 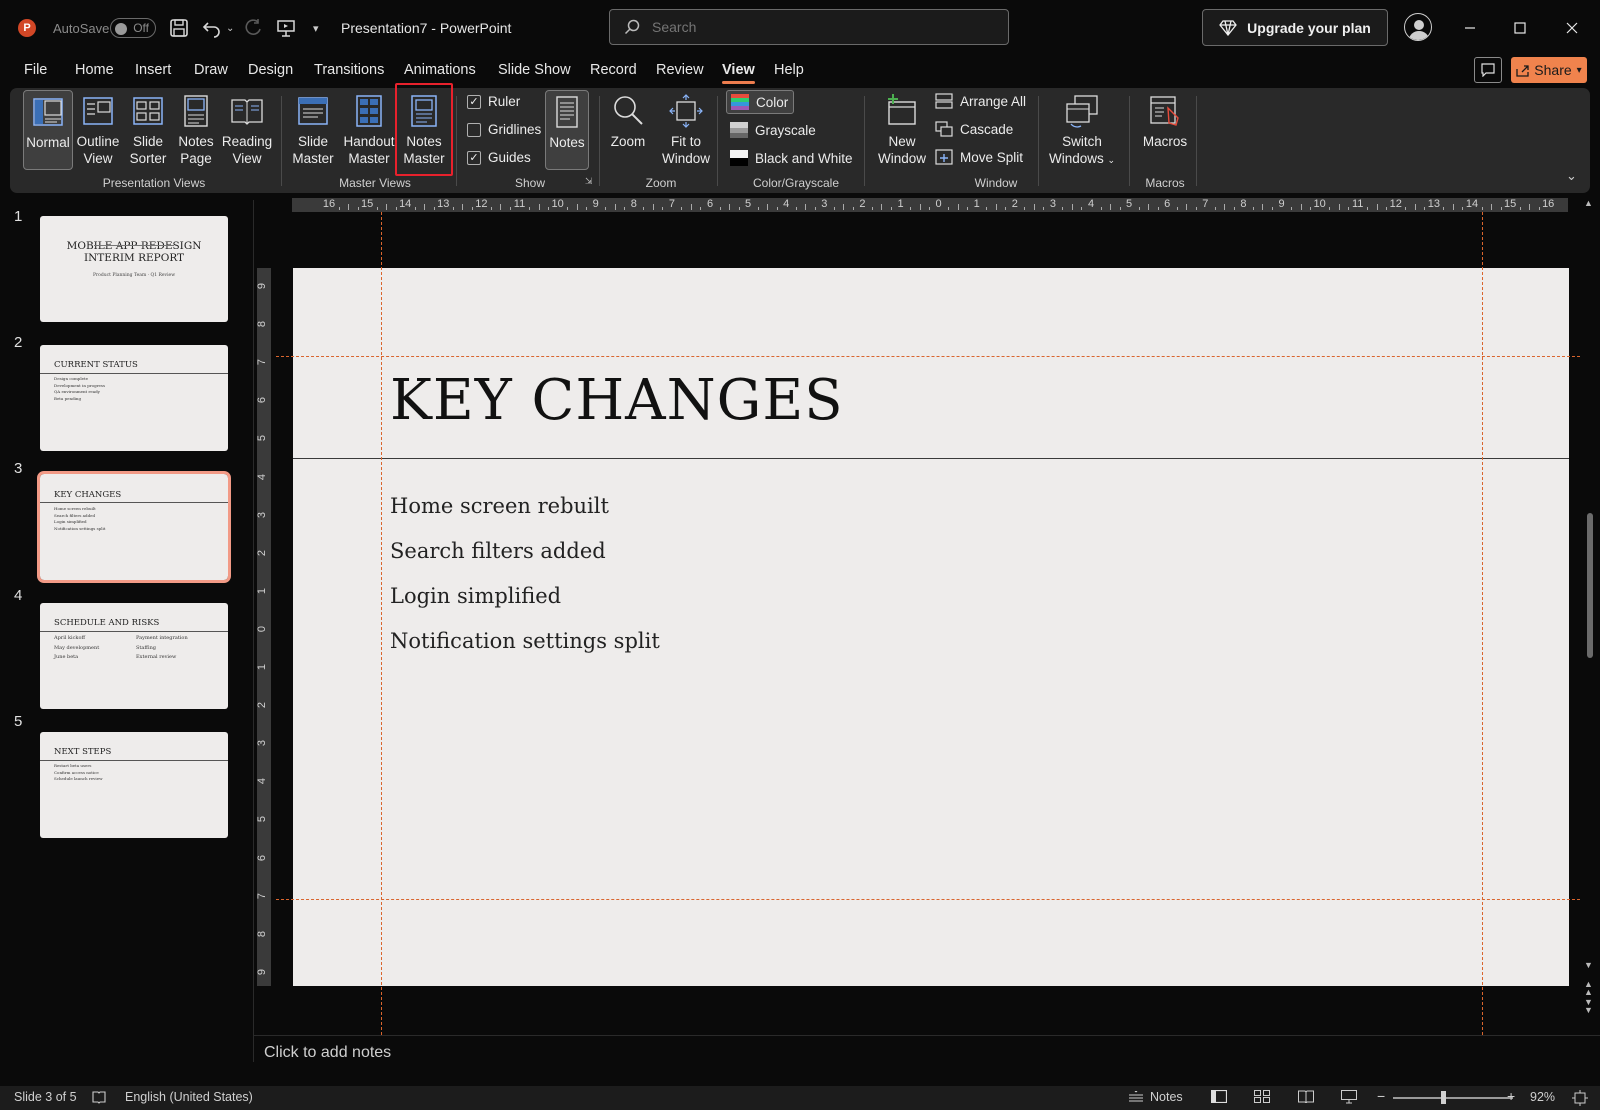 What do you see at coordinates (557, 204) in the screenshot?
I see `ruler-tick-label: 10` at bounding box center [557, 204].